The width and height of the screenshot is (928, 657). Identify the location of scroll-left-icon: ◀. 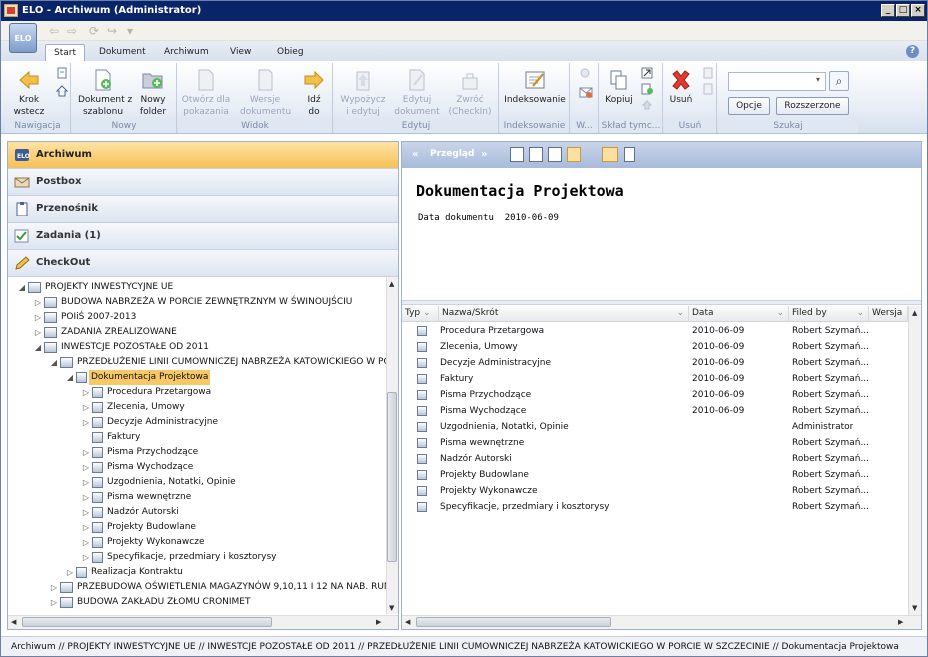
(13, 622).